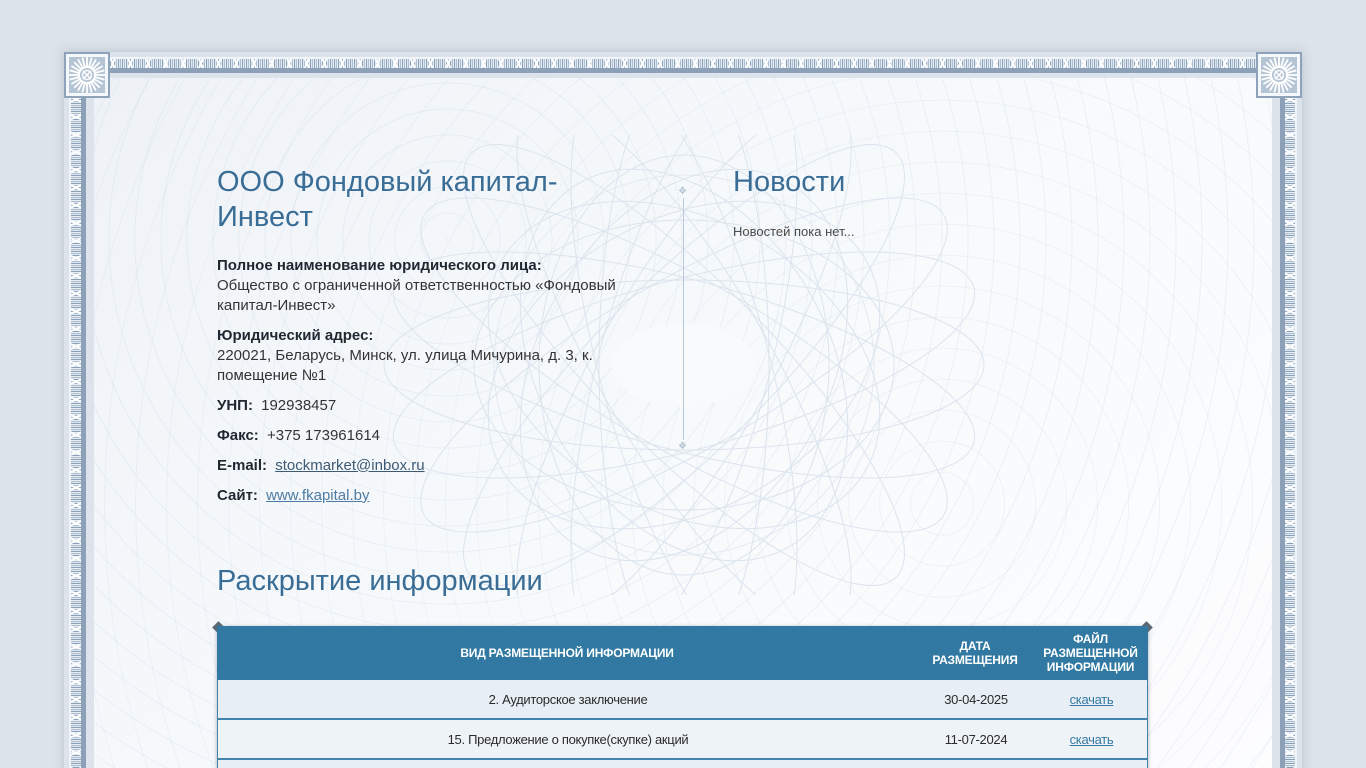 The height and width of the screenshot is (768, 1366). What do you see at coordinates (1288, 430) in the screenshot?
I see `guilloche-border-right` at bounding box center [1288, 430].